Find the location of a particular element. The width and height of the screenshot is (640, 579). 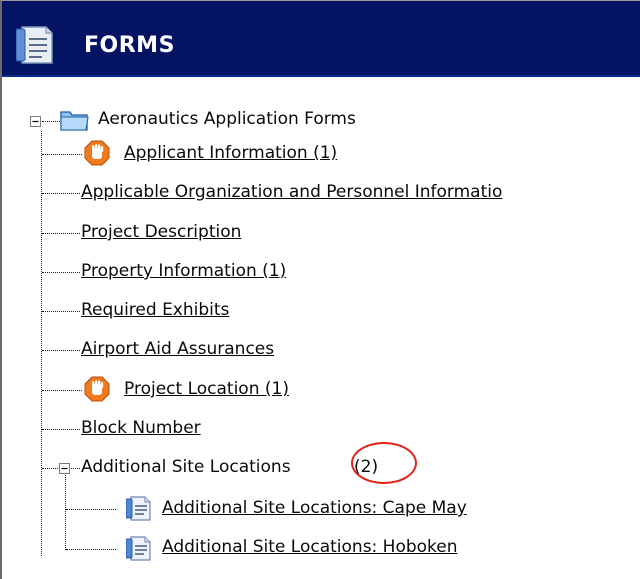

tree-item-label: Required Exhibits is located at coordinates (155, 310).